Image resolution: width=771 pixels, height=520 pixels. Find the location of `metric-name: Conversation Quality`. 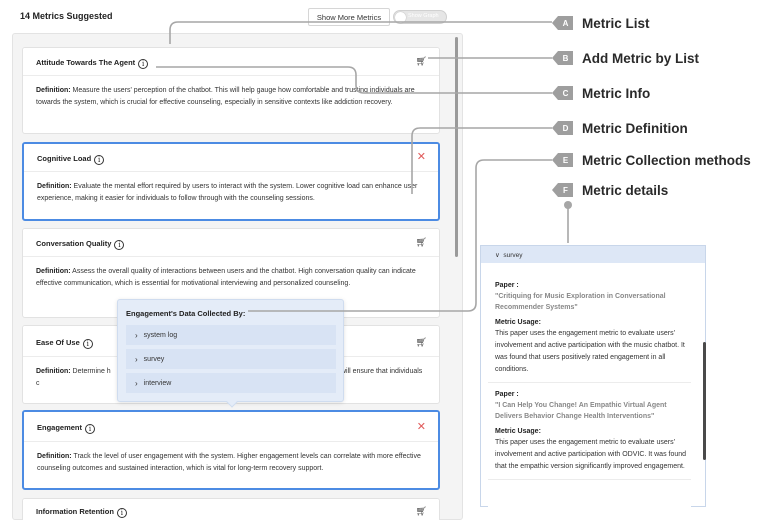

metric-name: Conversation Quality is located at coordinates (74, 243).